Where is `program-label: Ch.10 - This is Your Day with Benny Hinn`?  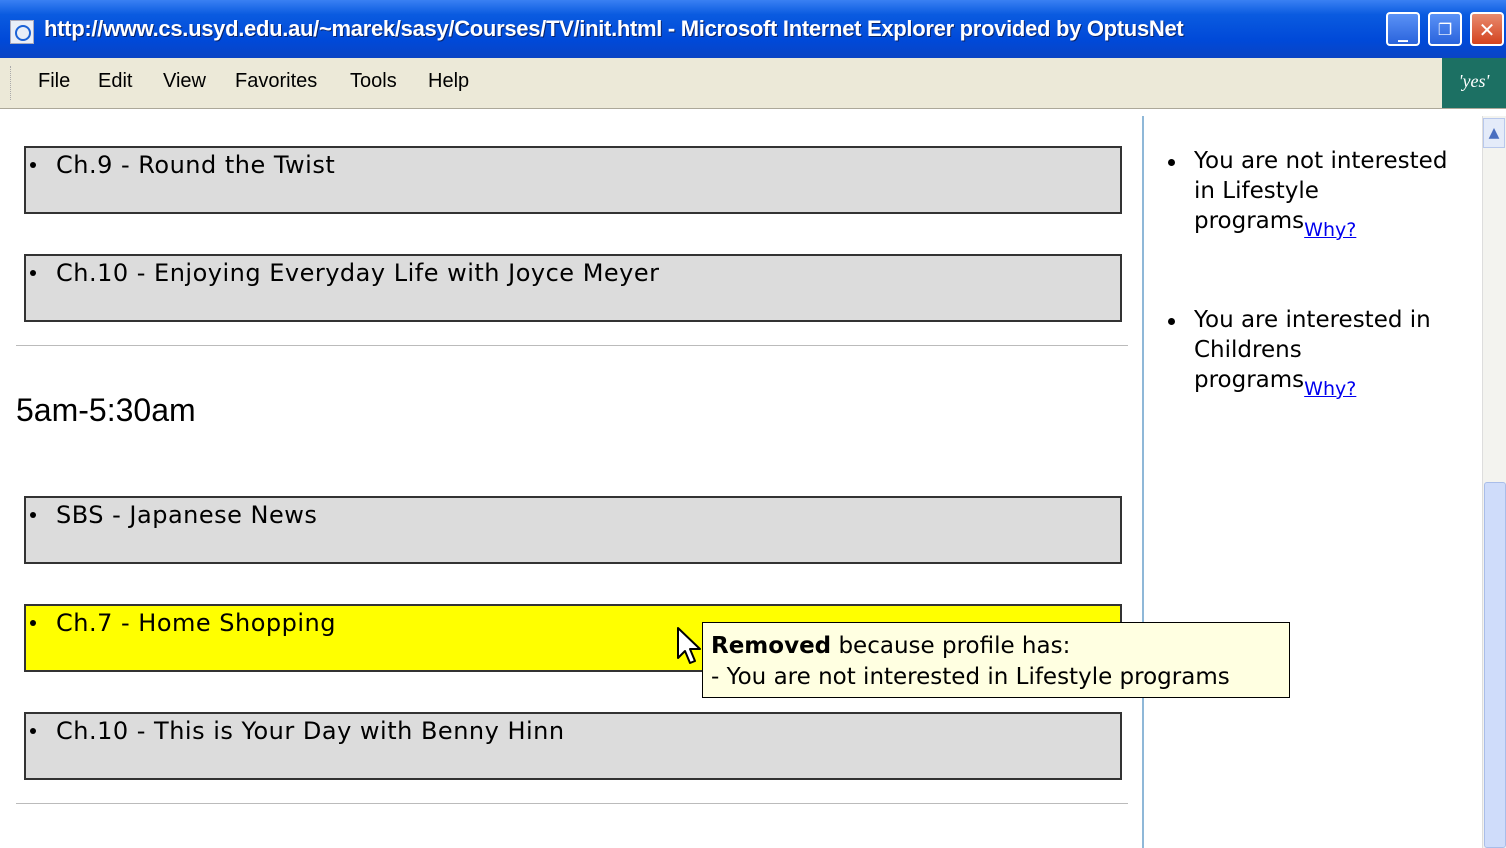
program-label: Ch.10 - This is Your Day with Benny Hinn is located at coordinates (310, 731).